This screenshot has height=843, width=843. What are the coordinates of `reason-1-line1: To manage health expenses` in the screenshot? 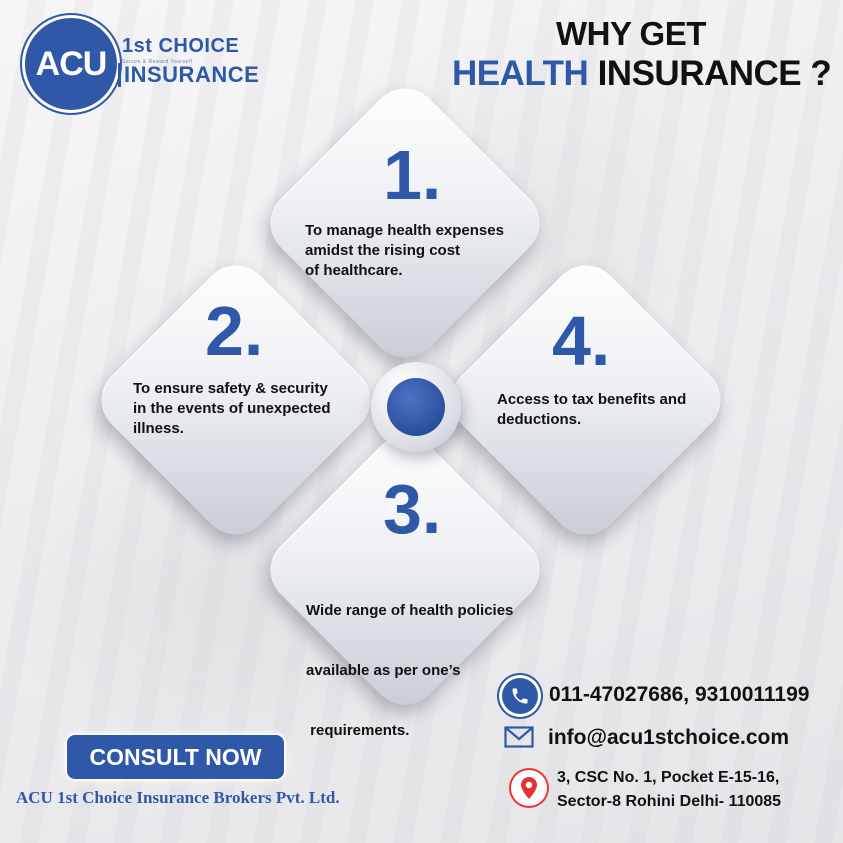 It's located at (404, 230).